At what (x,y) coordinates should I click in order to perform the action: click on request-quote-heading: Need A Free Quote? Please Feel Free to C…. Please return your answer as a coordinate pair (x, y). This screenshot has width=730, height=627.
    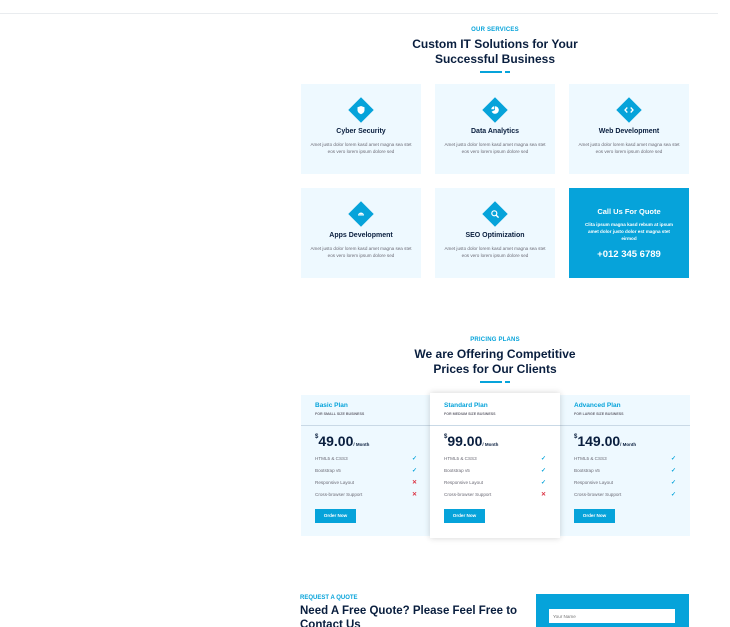
    Looking at the image, I should click on (409, 616).